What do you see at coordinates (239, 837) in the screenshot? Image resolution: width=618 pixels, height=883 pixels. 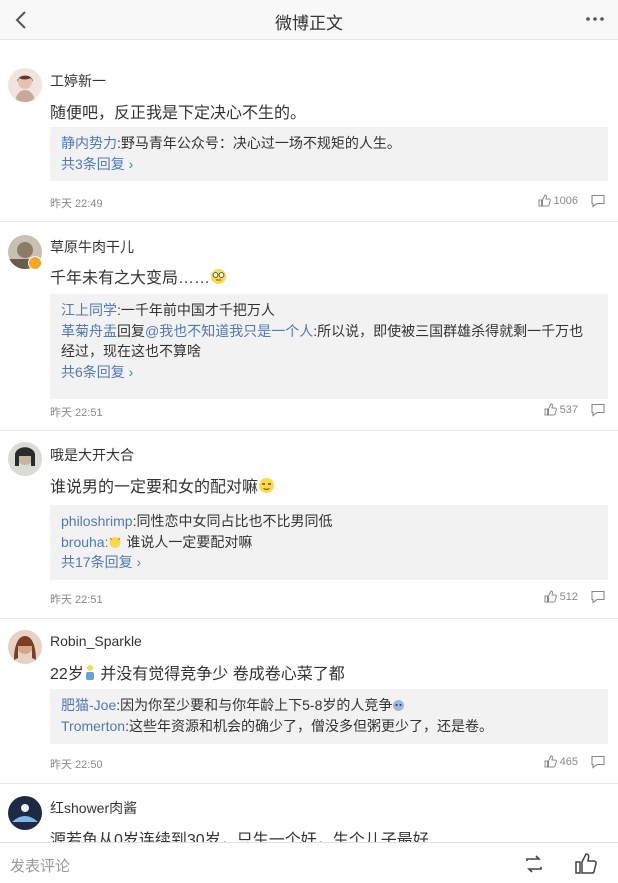 I see `comment-text: 源若鱼从0岁连续到30岁，只生一个奸，生个儿子最好` at bounding box center [239, 837].